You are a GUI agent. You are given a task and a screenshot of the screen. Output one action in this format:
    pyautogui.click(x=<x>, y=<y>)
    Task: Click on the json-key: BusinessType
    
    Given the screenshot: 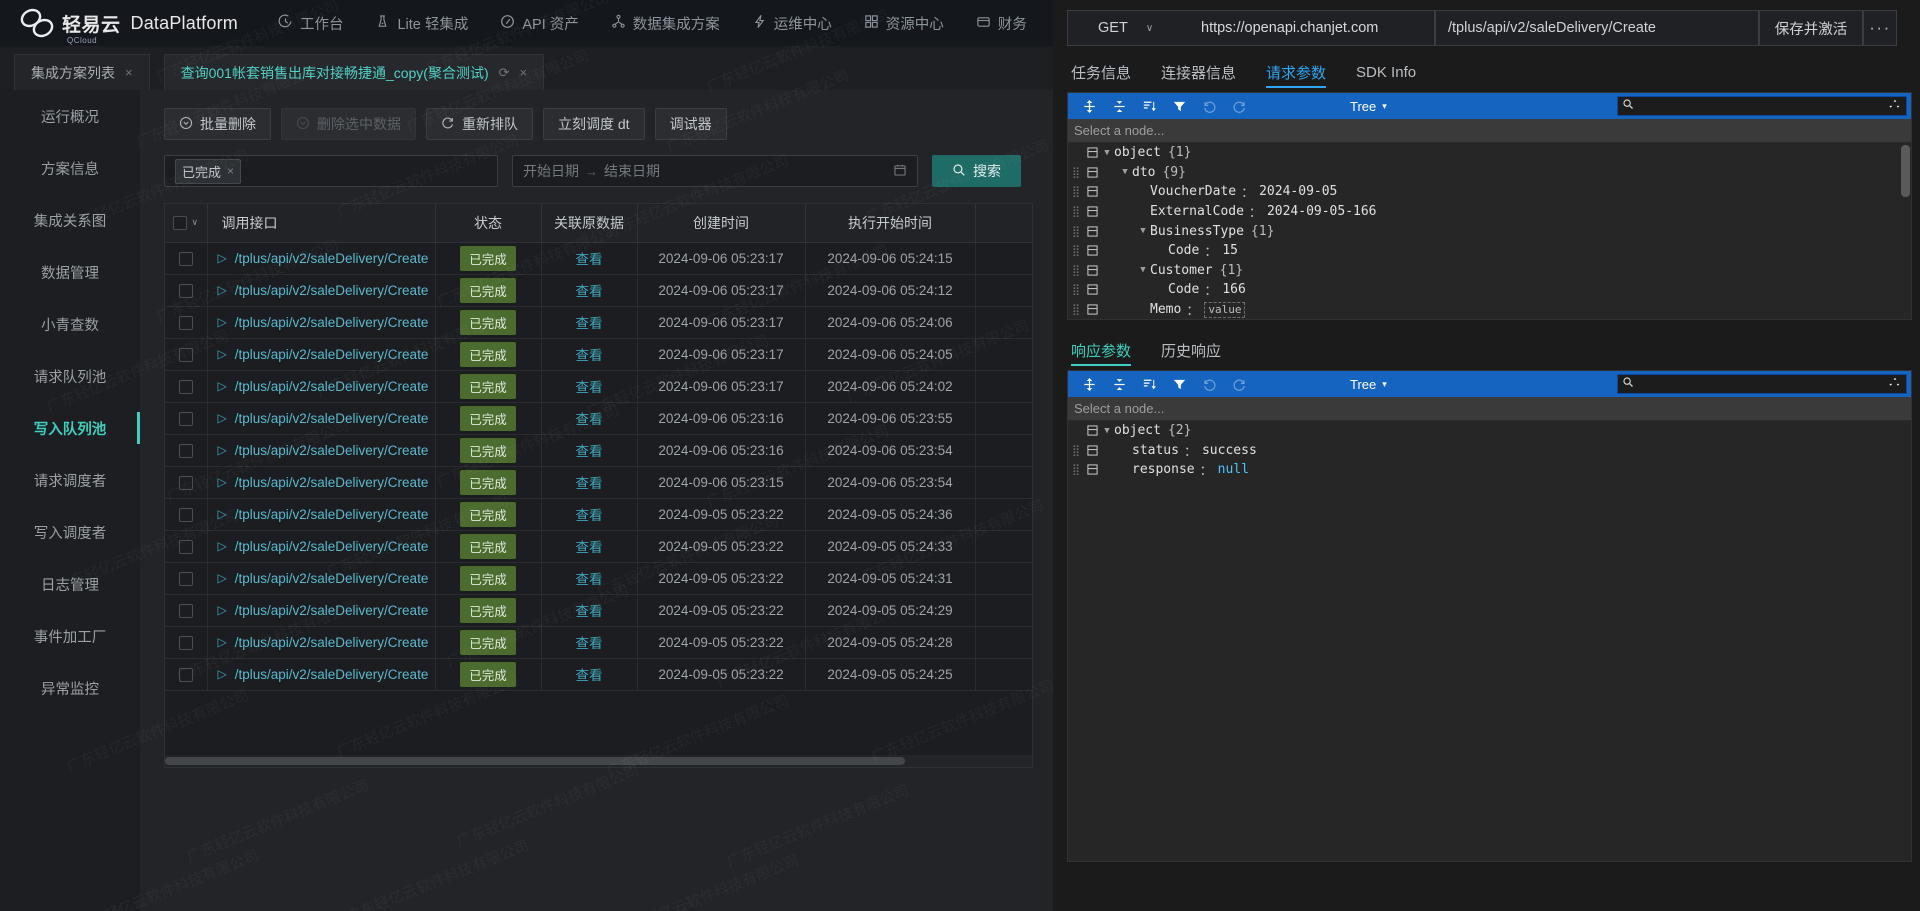 What is the action you would take?
    pyautogui.click(x=1197, y=231)
    